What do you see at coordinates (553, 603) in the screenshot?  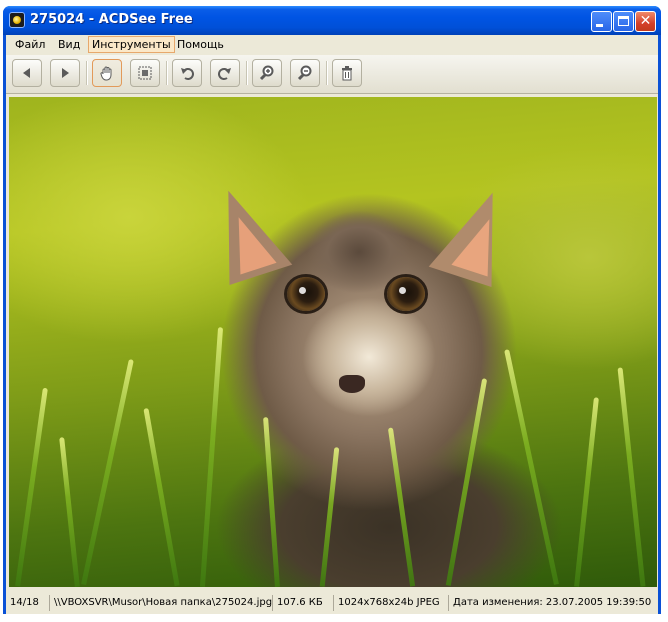 I see `status-modified-date: Дата изменения: 23.07.2005 19:39:50` at bounding box center [553, 603].